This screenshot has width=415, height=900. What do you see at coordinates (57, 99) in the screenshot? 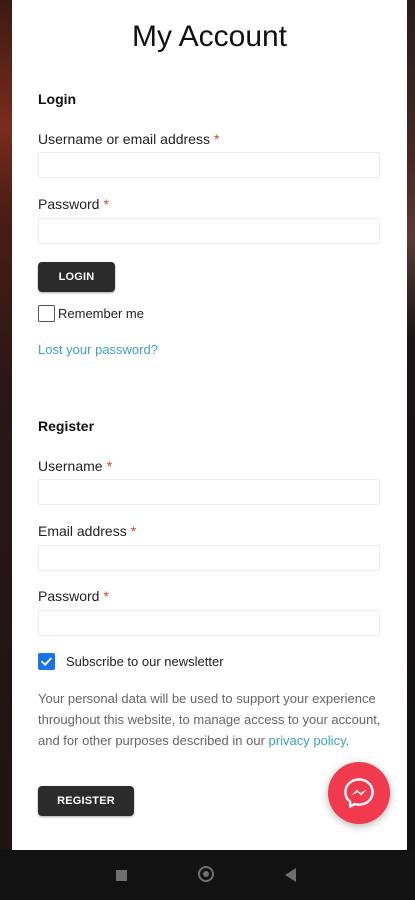
I see `login-heading: Login` at bounding box center [57, 99].